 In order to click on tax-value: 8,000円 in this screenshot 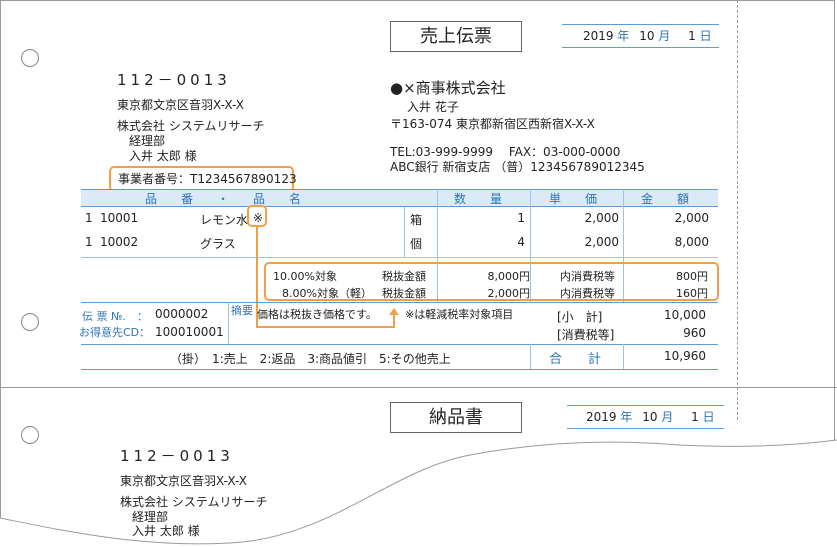, I will do `click(509, 276)`.